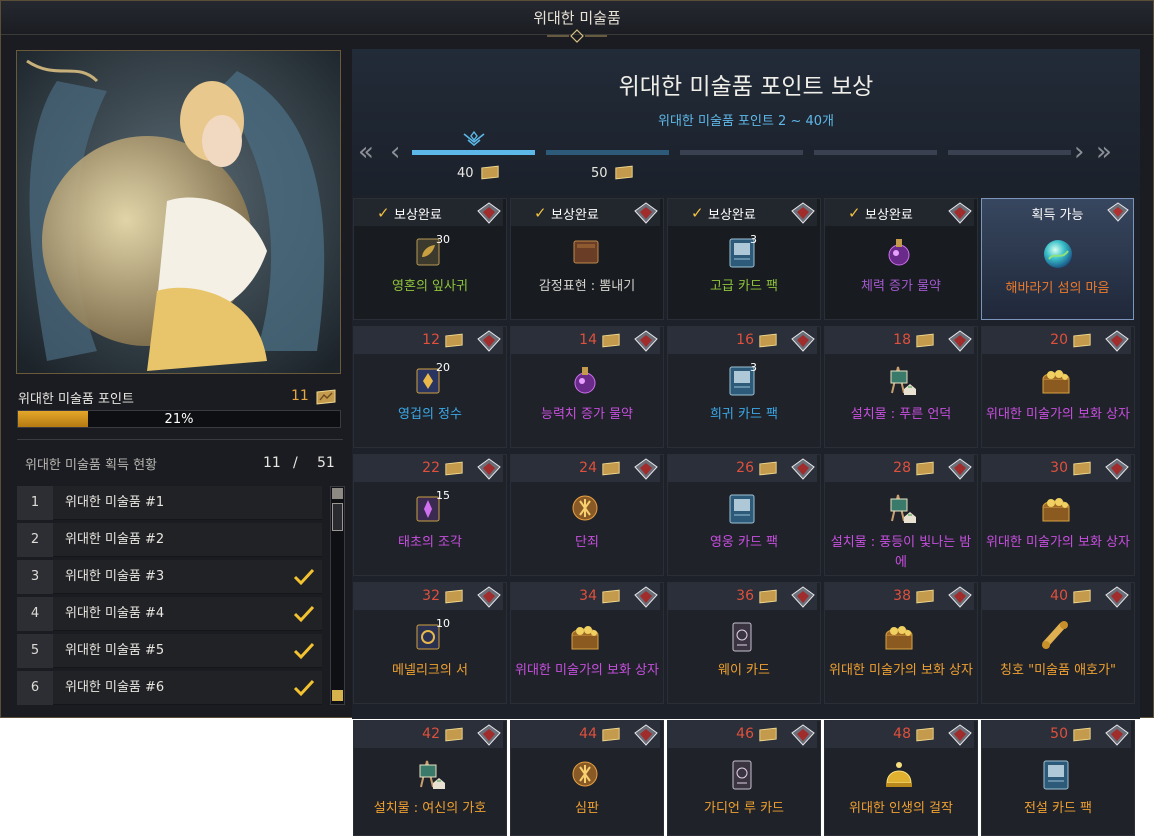 Image resolution: width=1154 pixels, height=836 pixels. Describe the element at coordinates (901, 286) in the screenshot. I see `reward-name: 체력 증가 물약` at that location.